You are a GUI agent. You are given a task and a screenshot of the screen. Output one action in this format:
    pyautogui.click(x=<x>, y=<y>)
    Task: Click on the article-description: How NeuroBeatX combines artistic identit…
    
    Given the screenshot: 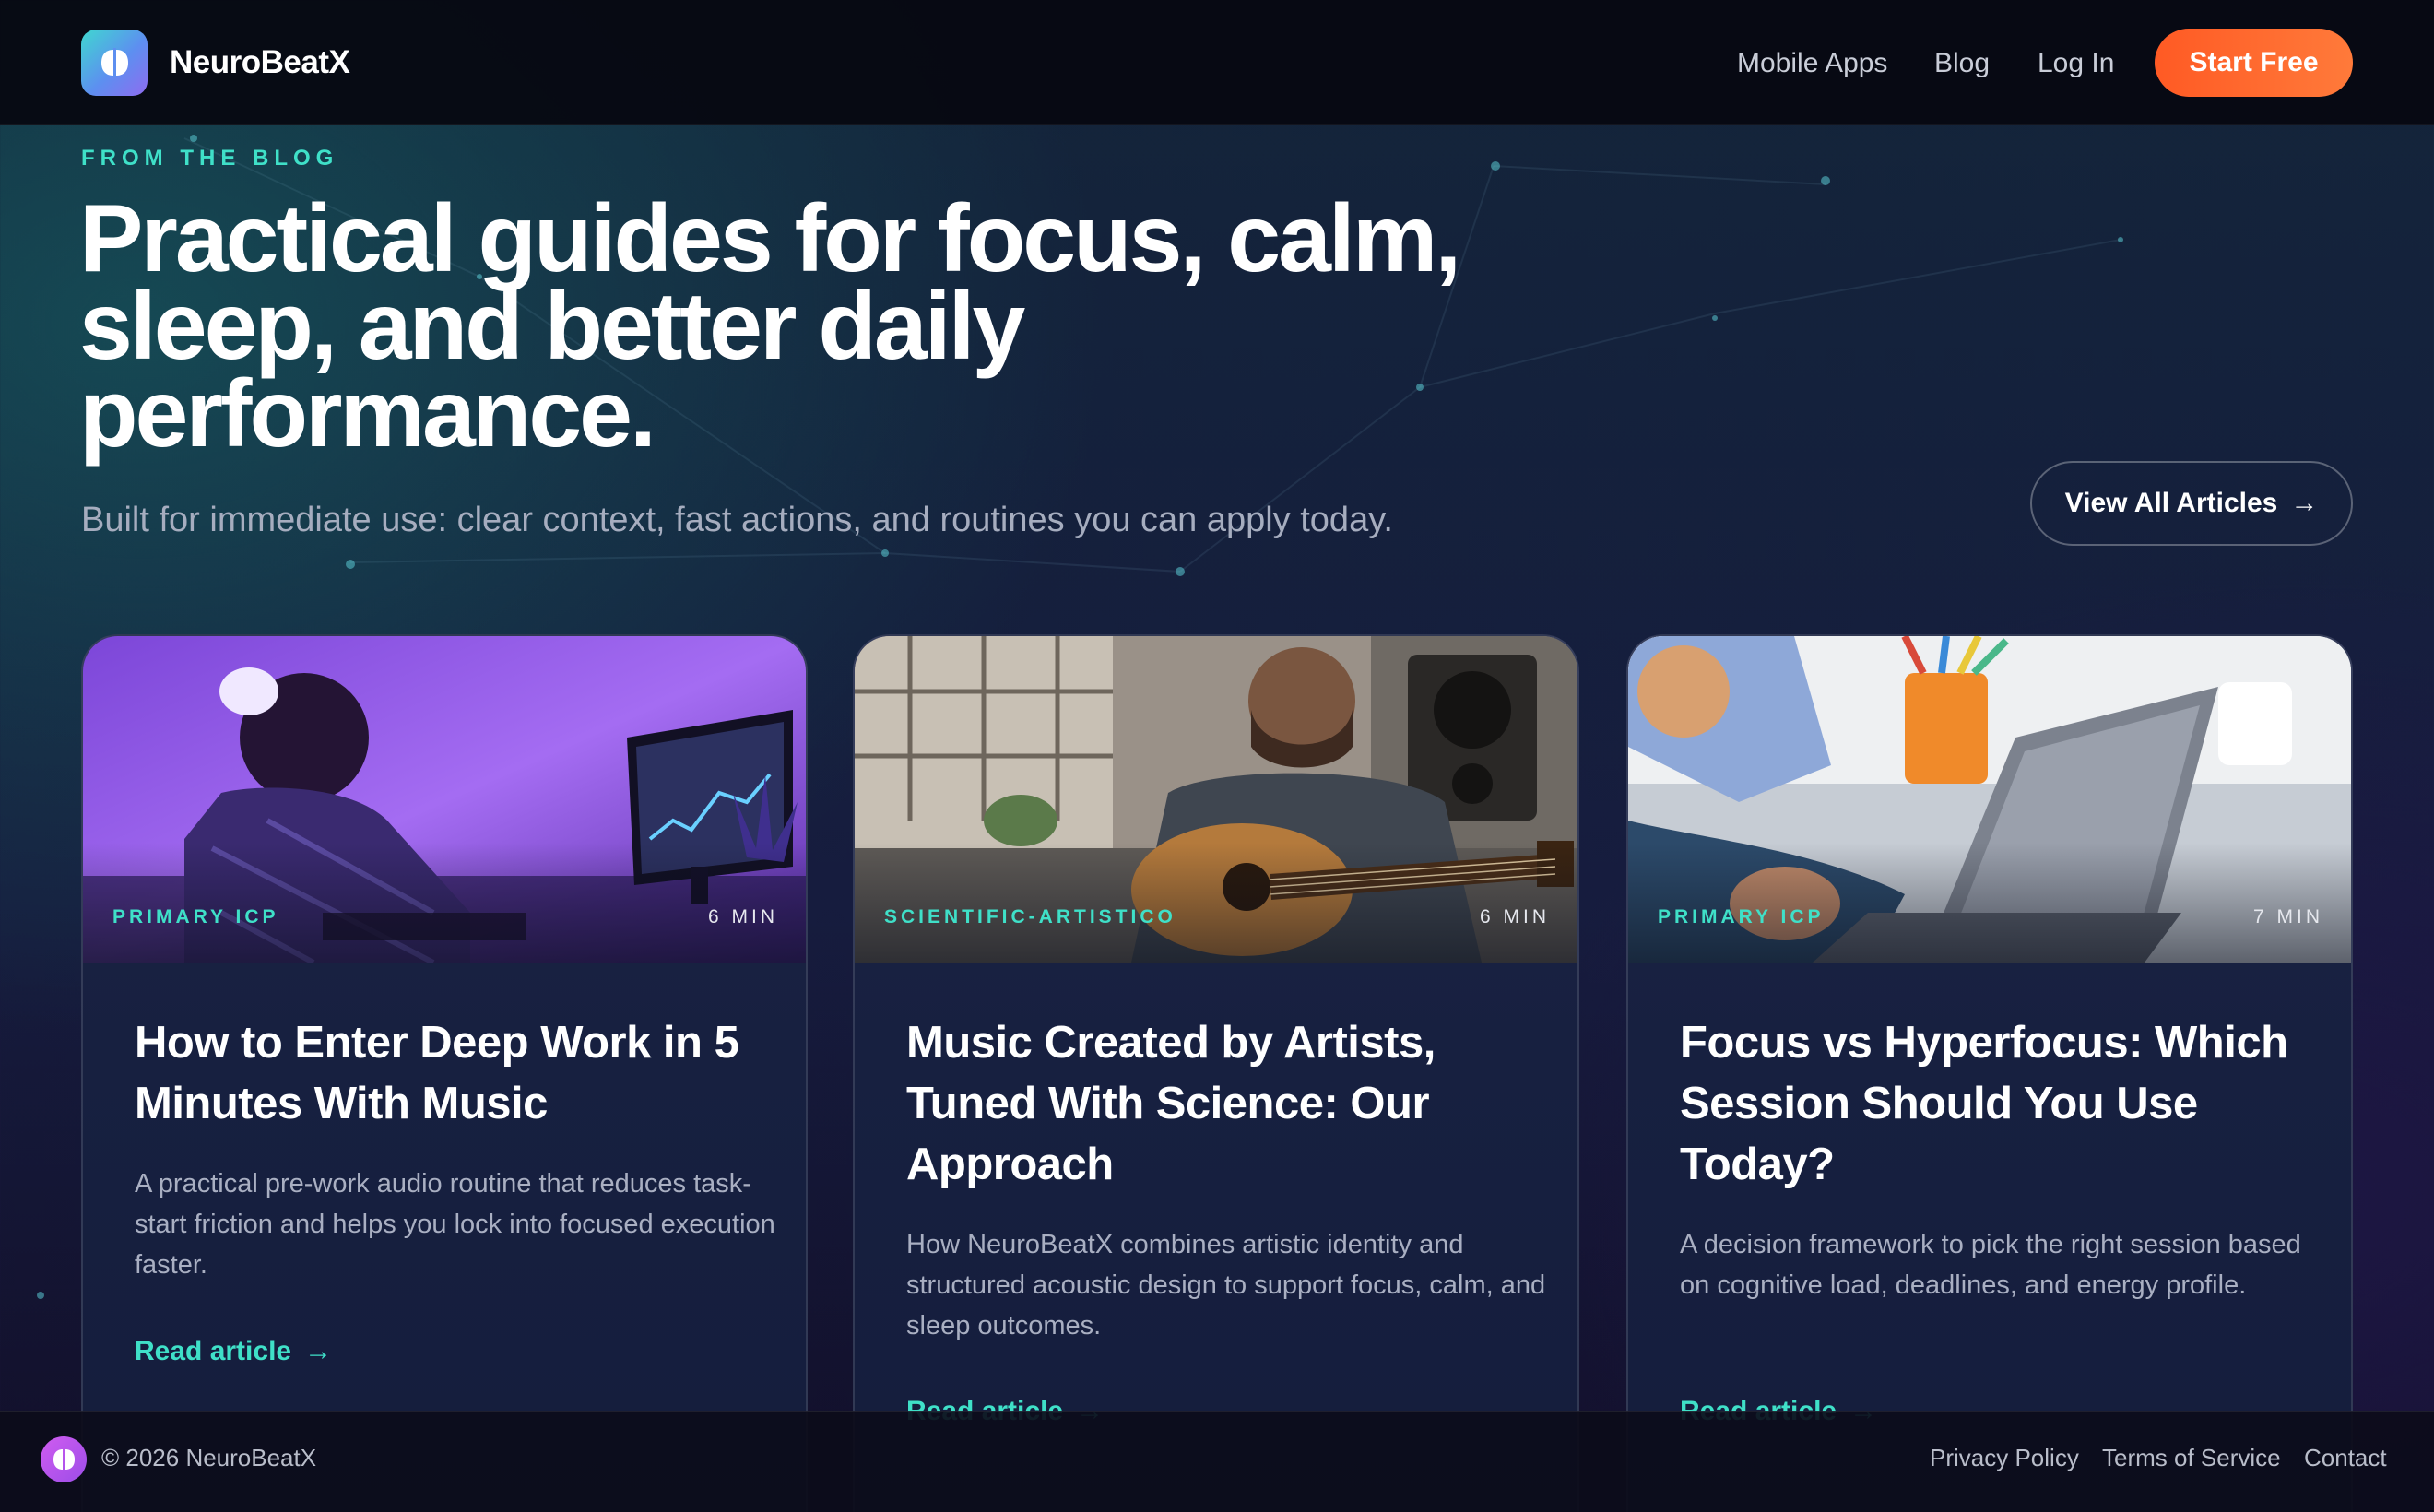 What is the action you would take?
    pyautogui.click(x=1226, y=1285)
    